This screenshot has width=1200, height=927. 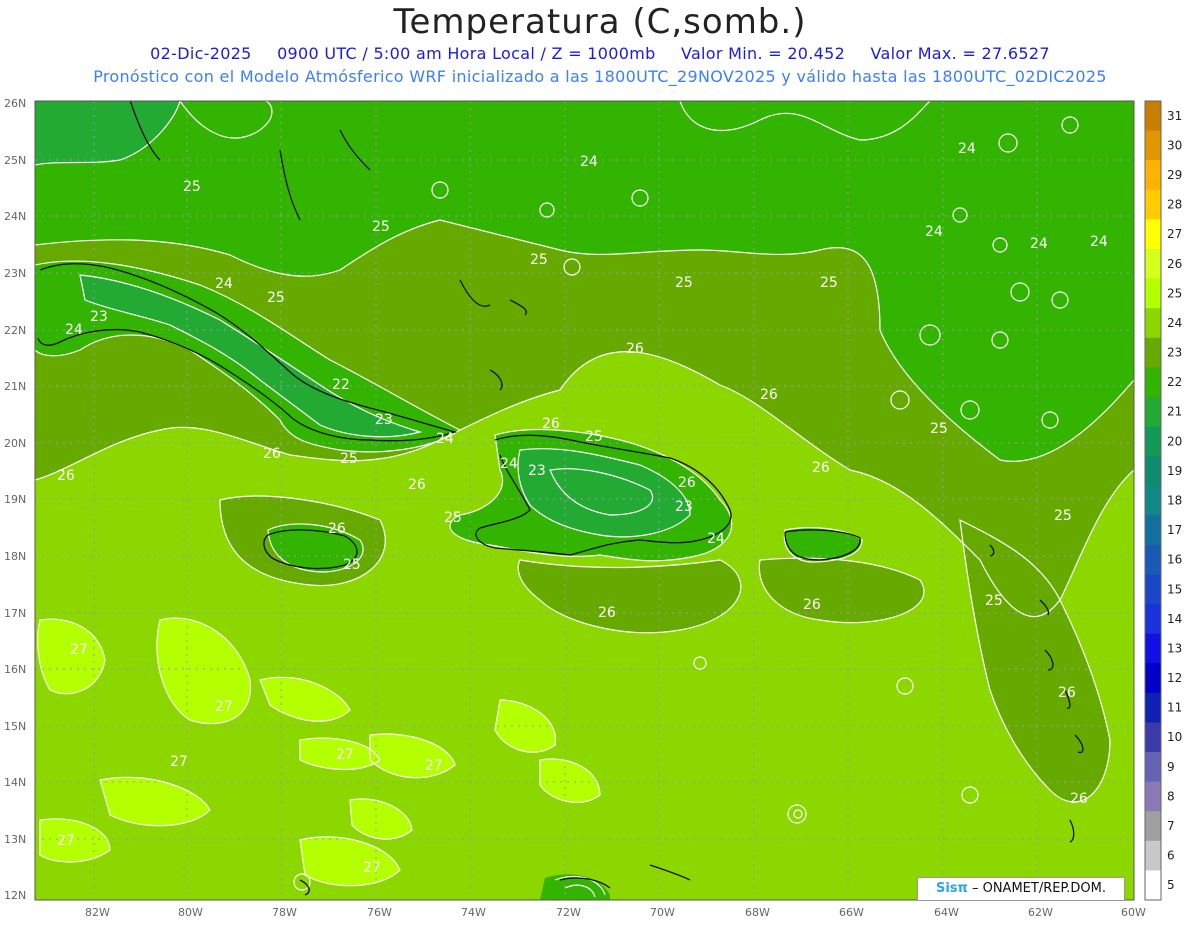 I want to click on colorbar-label: 29, so click(x=1174, y=175).